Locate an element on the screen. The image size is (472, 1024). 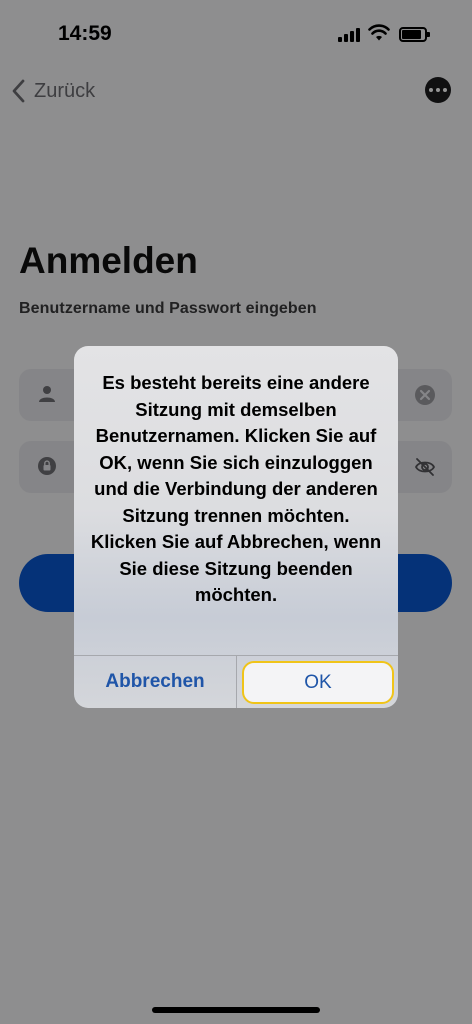
ok-button: OK is located at coordinates (318, 682).